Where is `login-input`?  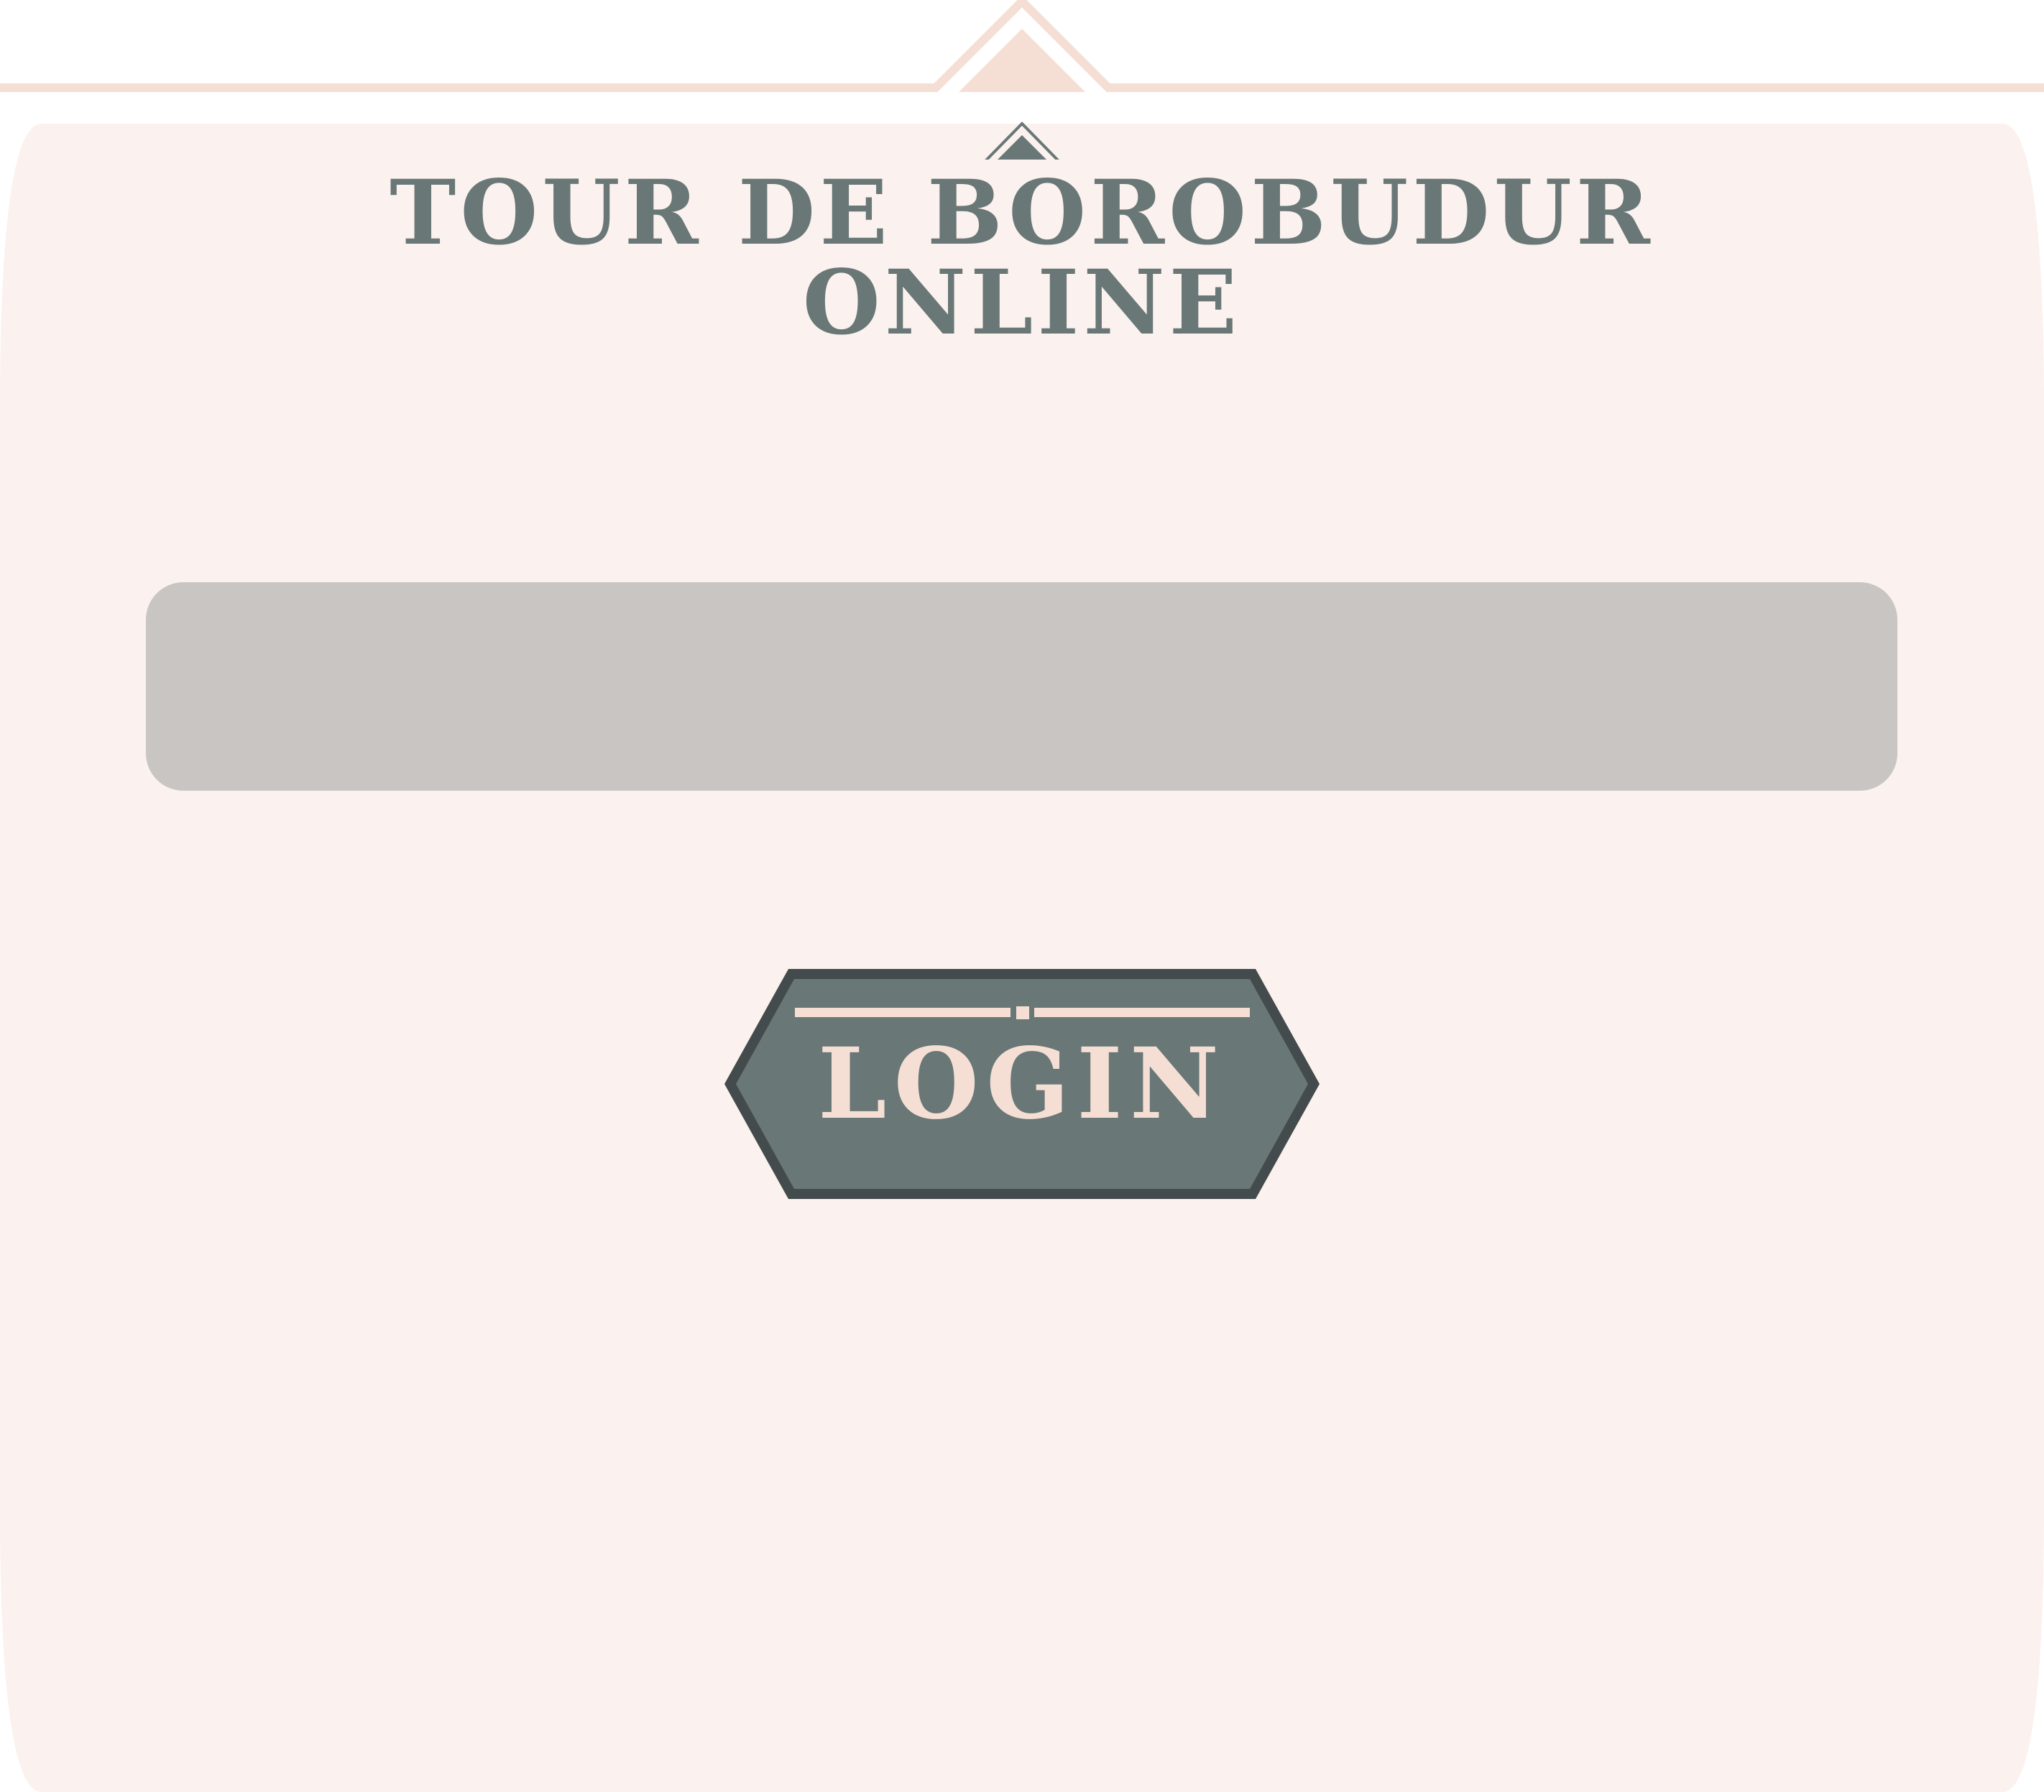
login-input is located at coordinates (1021, 686).